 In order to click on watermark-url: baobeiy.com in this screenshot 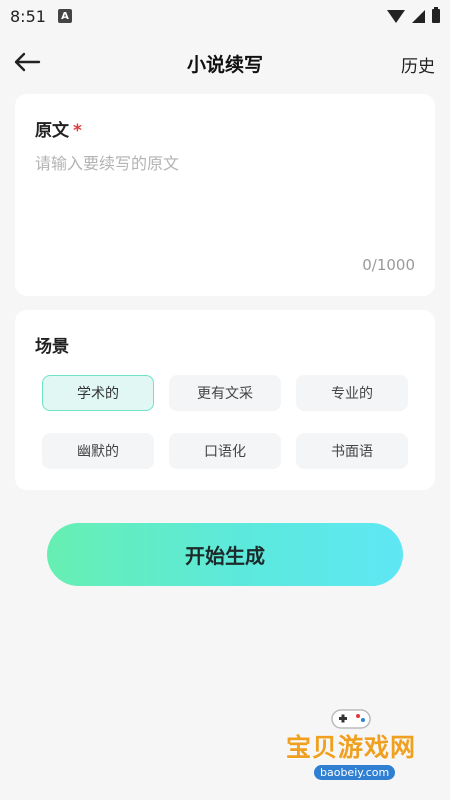, I will do `click(355, 772)`.